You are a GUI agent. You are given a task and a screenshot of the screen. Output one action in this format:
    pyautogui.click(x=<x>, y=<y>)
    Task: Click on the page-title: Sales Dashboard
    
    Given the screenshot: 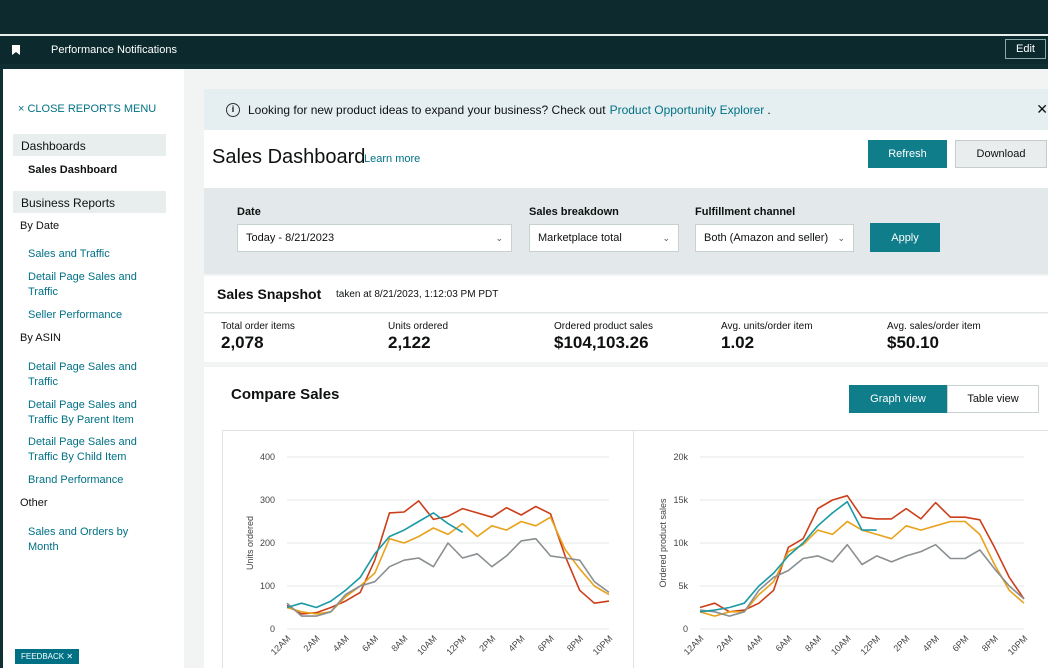 What is the action you would take?
    pyautogui.click(x=289, y=157)
    